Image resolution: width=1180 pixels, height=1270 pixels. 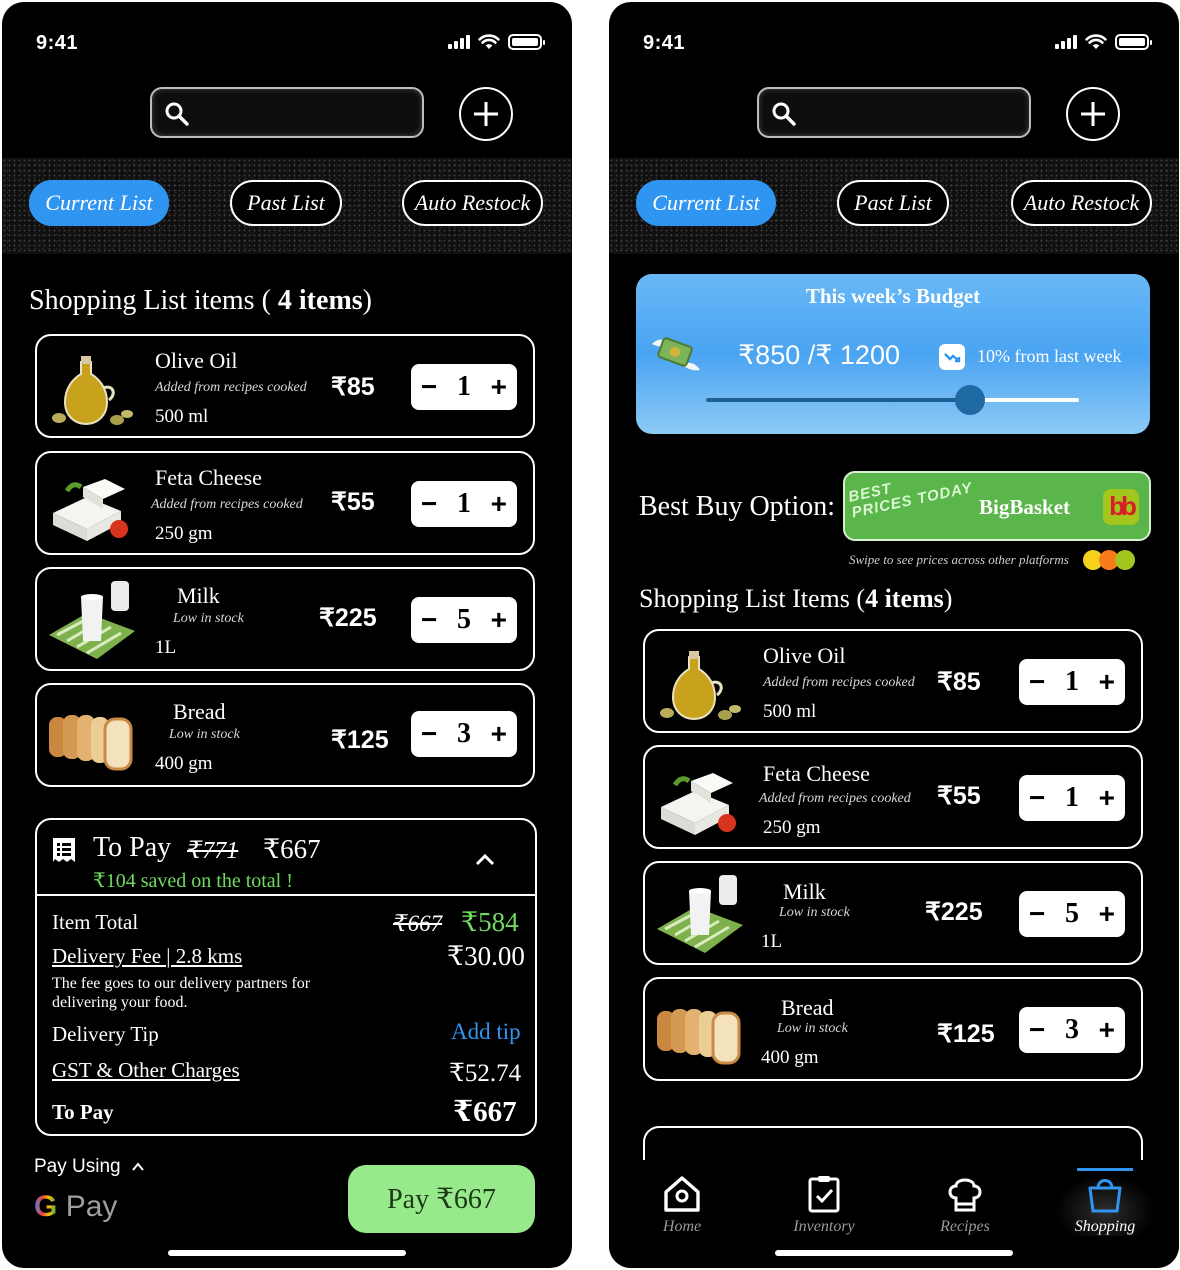 What do you see at coordinates (892, 400) in the screenshot?
I see `budget-slider-track` at bounding box center [892, 400].